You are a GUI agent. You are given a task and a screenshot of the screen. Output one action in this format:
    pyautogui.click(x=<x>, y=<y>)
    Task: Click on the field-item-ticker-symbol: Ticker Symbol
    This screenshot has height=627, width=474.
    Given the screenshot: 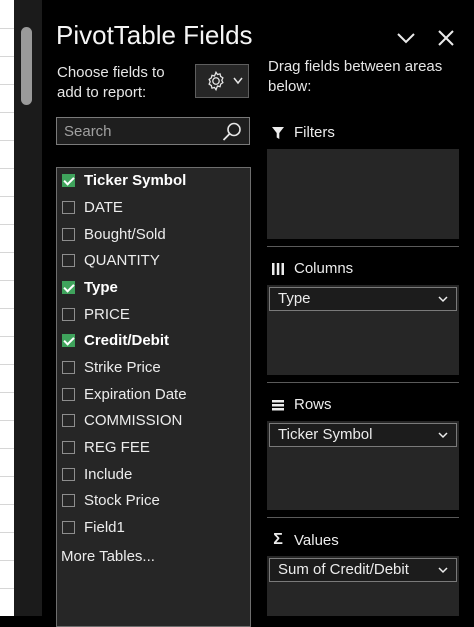 What is the action you would take?
    pyautogui.click(x=124, y=180)
    